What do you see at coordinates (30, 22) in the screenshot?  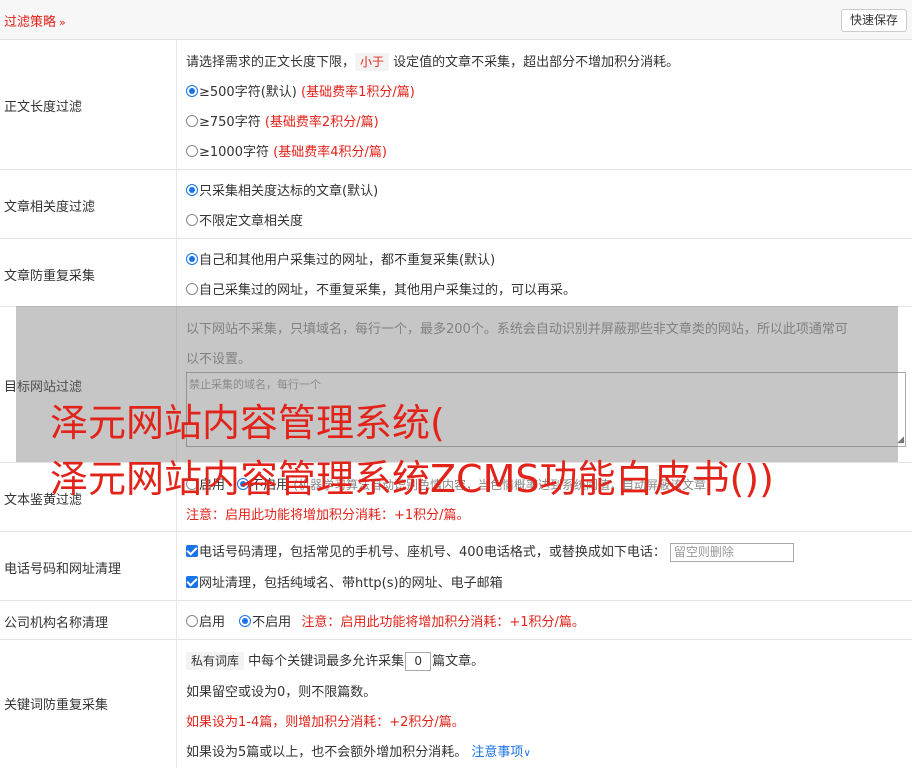 I see `header-title: 过滤策略` at bounding box center [30, 22].